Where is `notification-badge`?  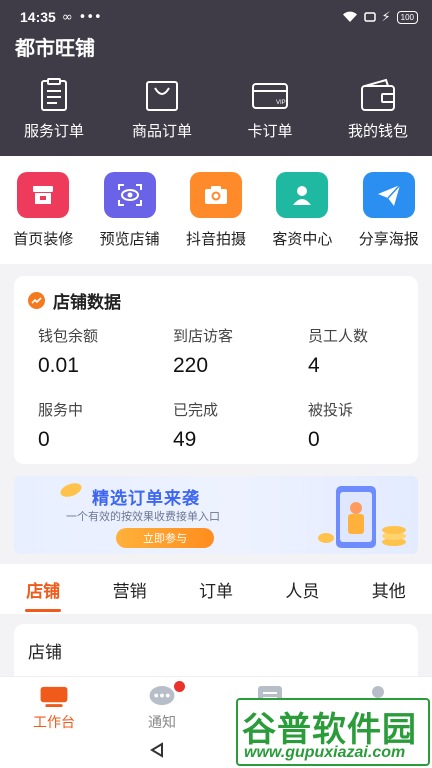 notification-badge is located at coordinates (179, 686).